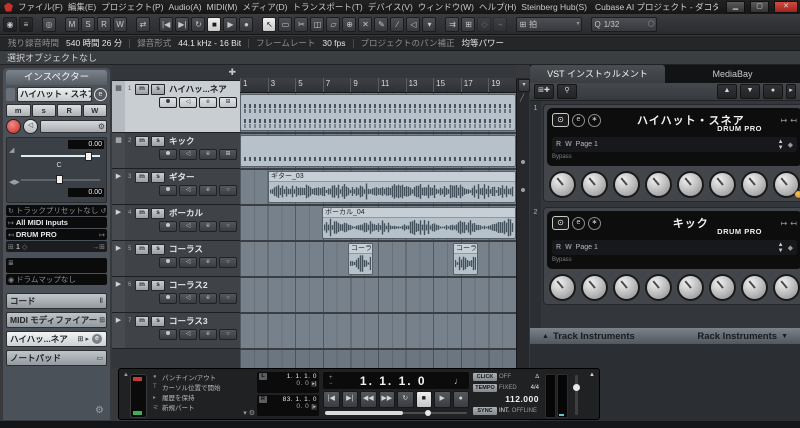 The height and width of the screenshot is (428, 800). I want to click on glue-tool: ◫, so click(317, 24).